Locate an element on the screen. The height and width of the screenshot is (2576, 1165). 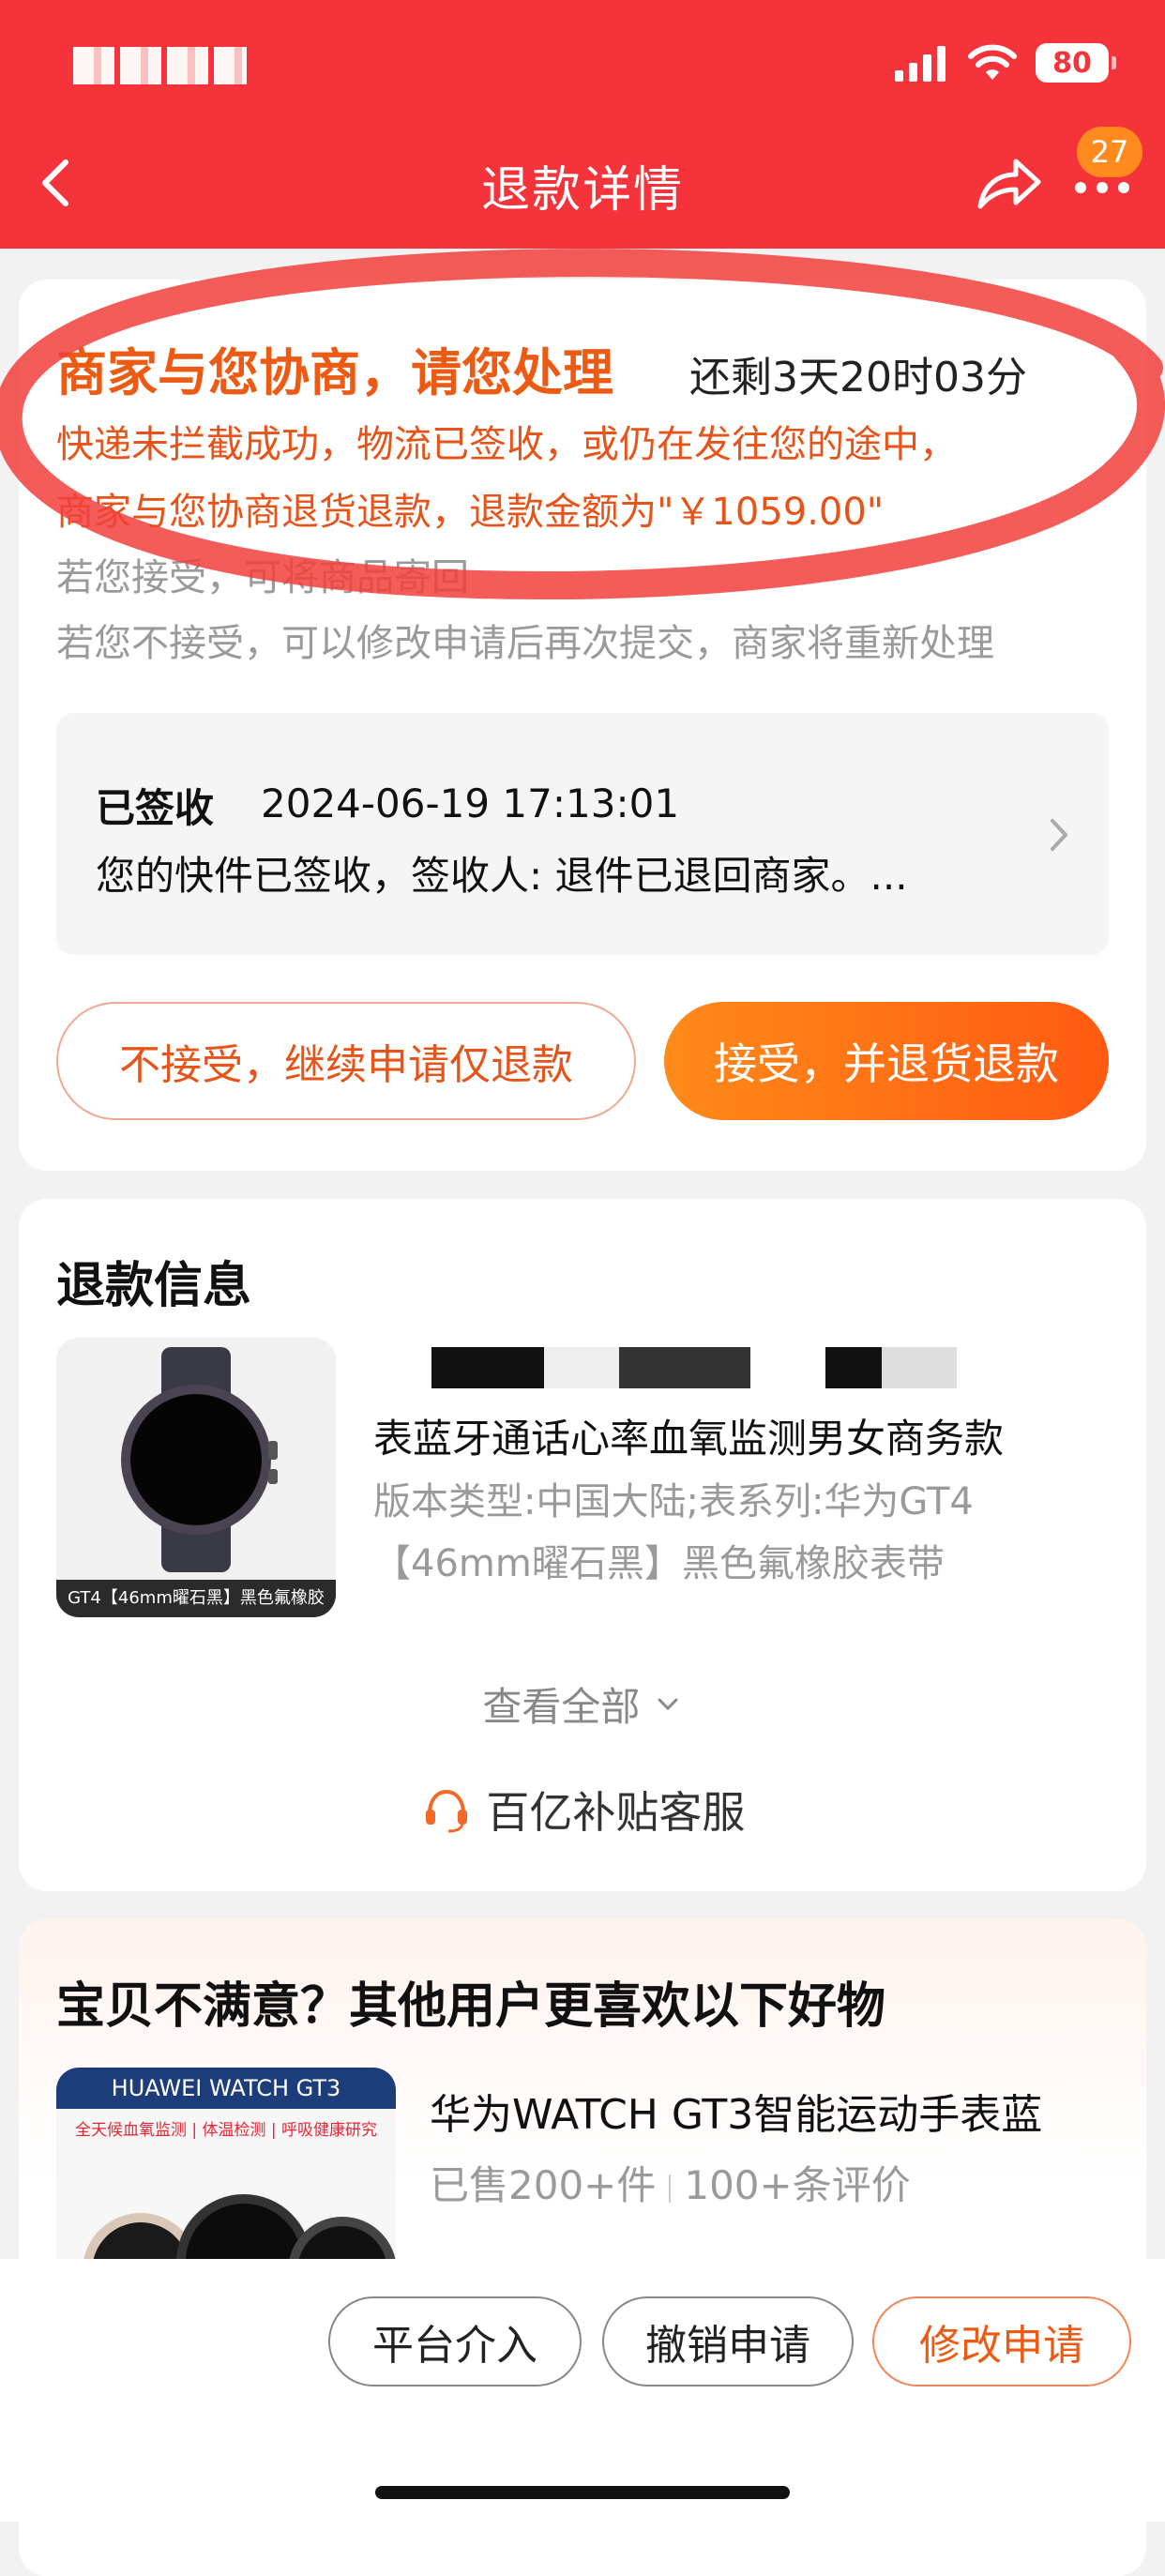
headset-icon is located at coordinates (446, 1811).